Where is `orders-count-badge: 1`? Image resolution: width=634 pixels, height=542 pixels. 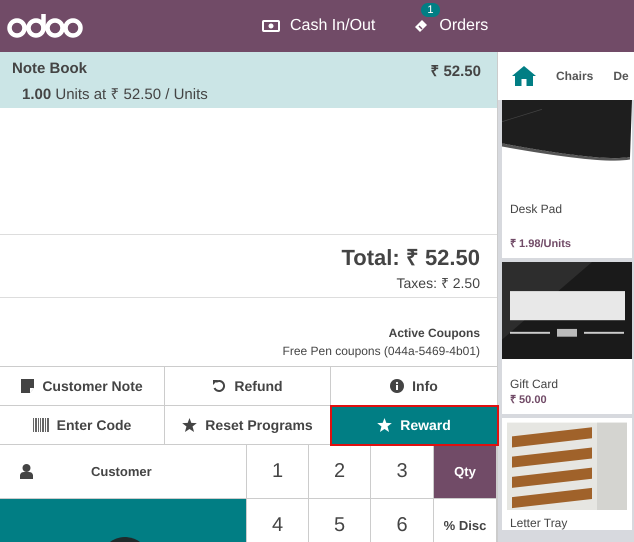 orders-count-badge: 1 is located at coordinates (430, 10).